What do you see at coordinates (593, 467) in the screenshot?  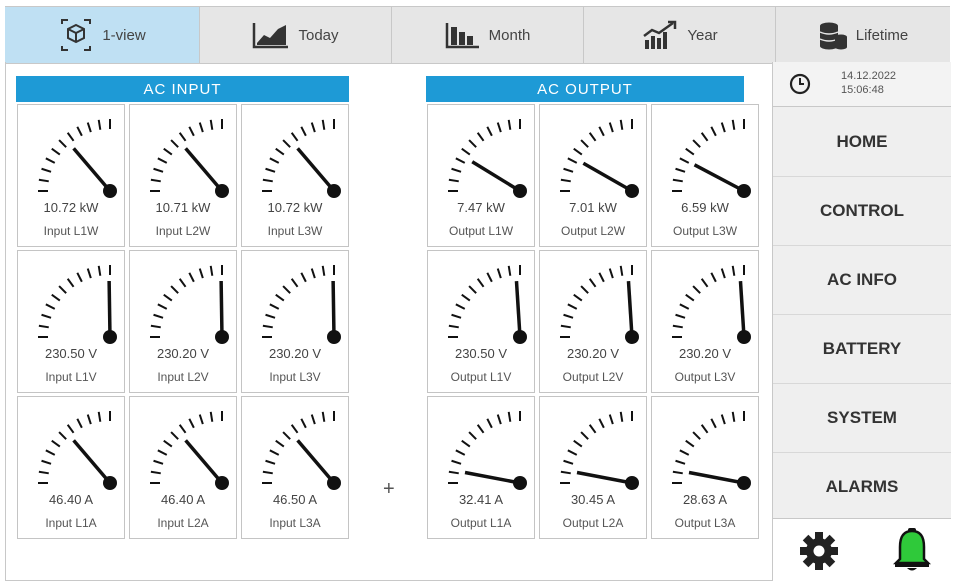 I see `gauge-tile: 30.45 A Output L2A` at bounding box center [593, 467].